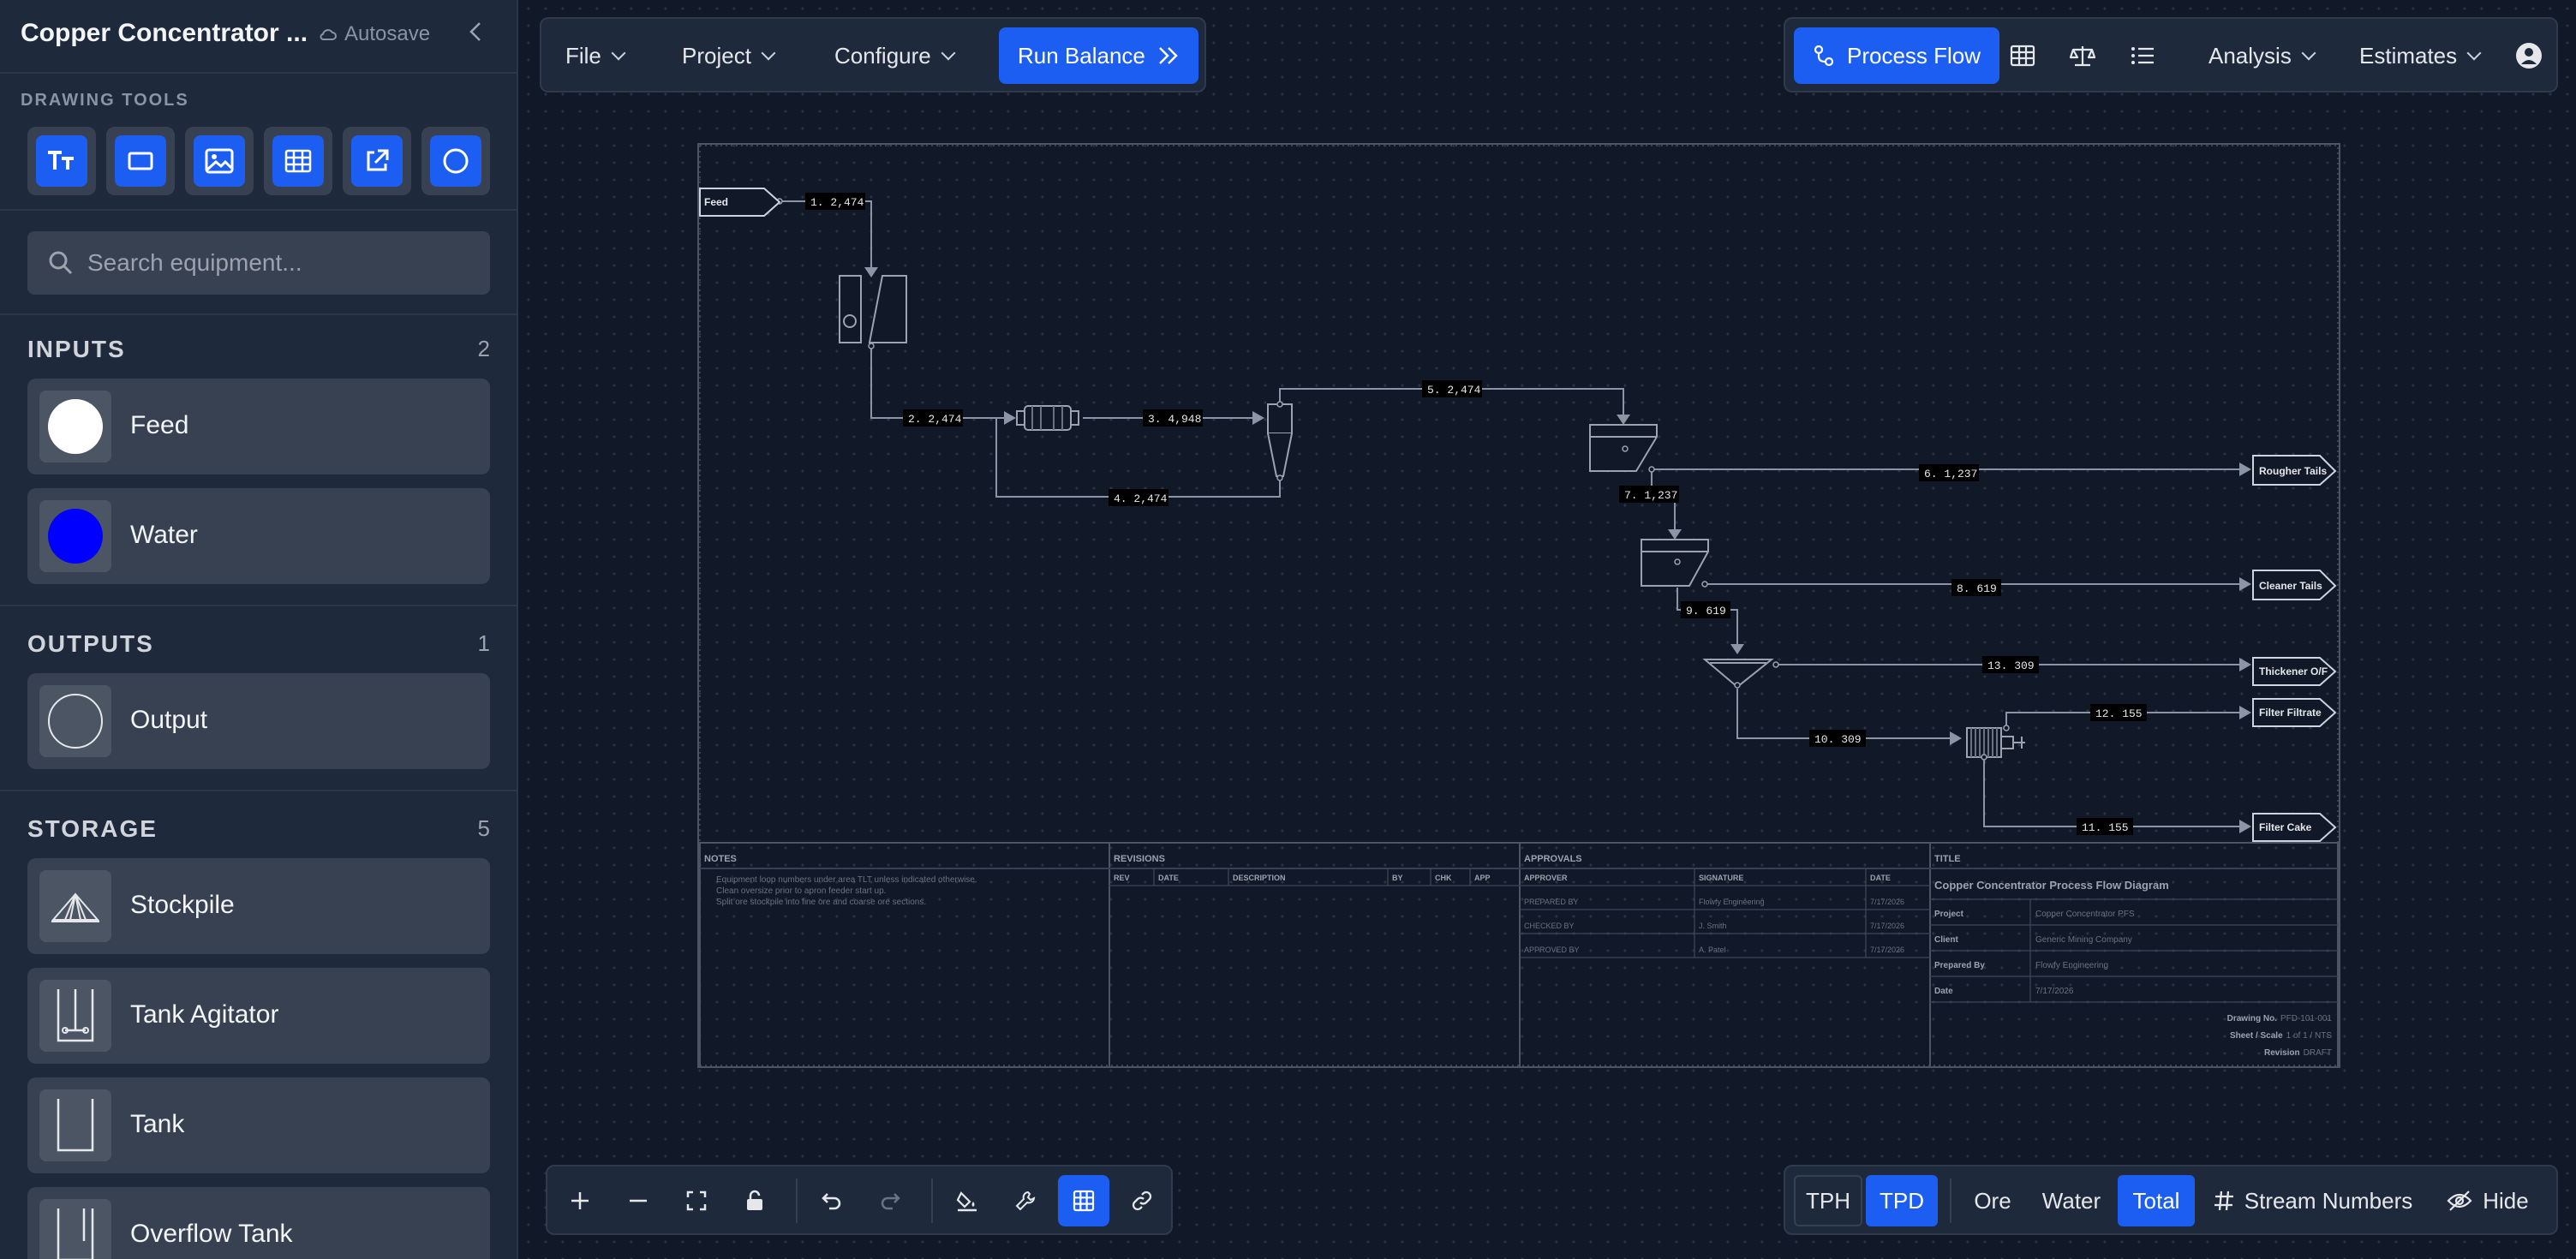 This screenshot has width=2576, height=1259. Describe the element at coordinates (212, 1234) in the screenshot. I see `equipment-label: Overflow Tank` at that location.